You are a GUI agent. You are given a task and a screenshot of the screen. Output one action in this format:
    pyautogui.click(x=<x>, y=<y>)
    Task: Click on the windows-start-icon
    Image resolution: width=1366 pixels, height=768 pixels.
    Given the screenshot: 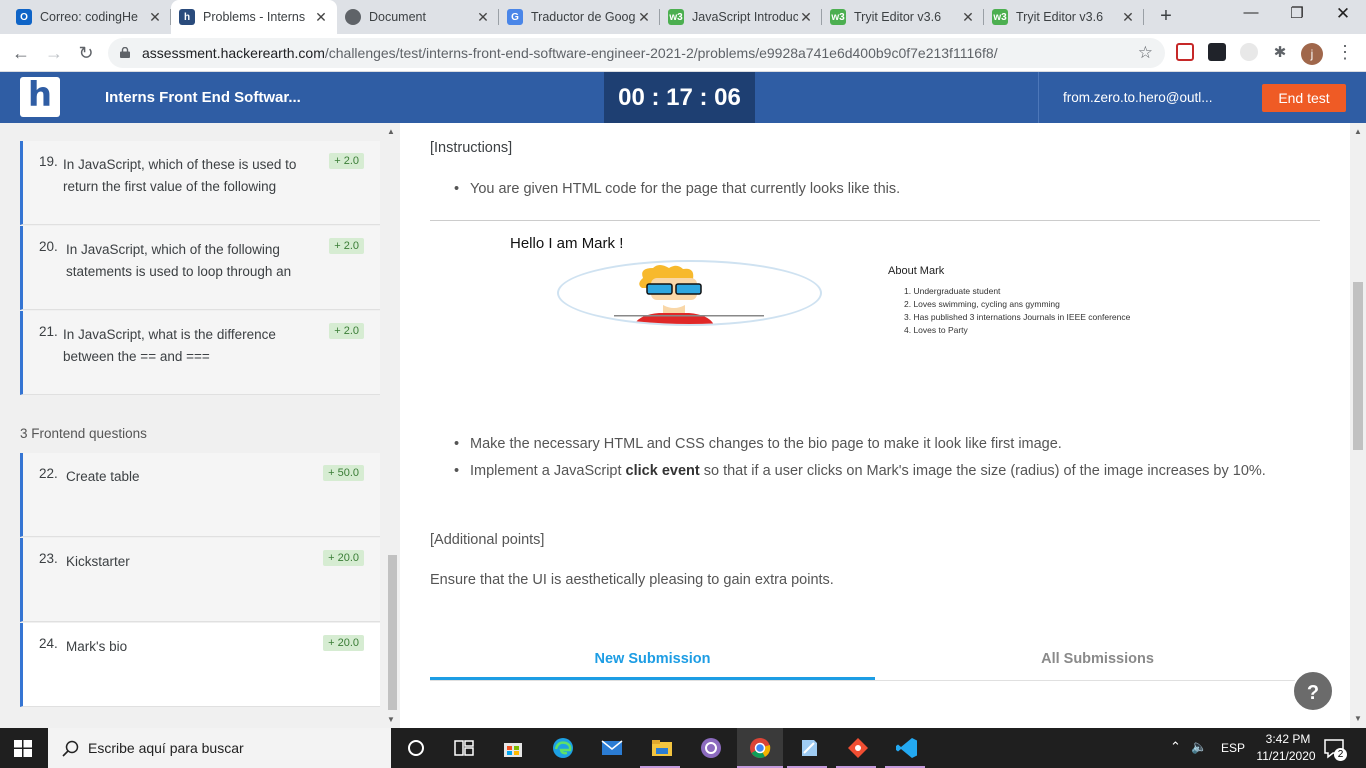 What is the action you would take?
    pyautogui.click(x=23, y=748)
    